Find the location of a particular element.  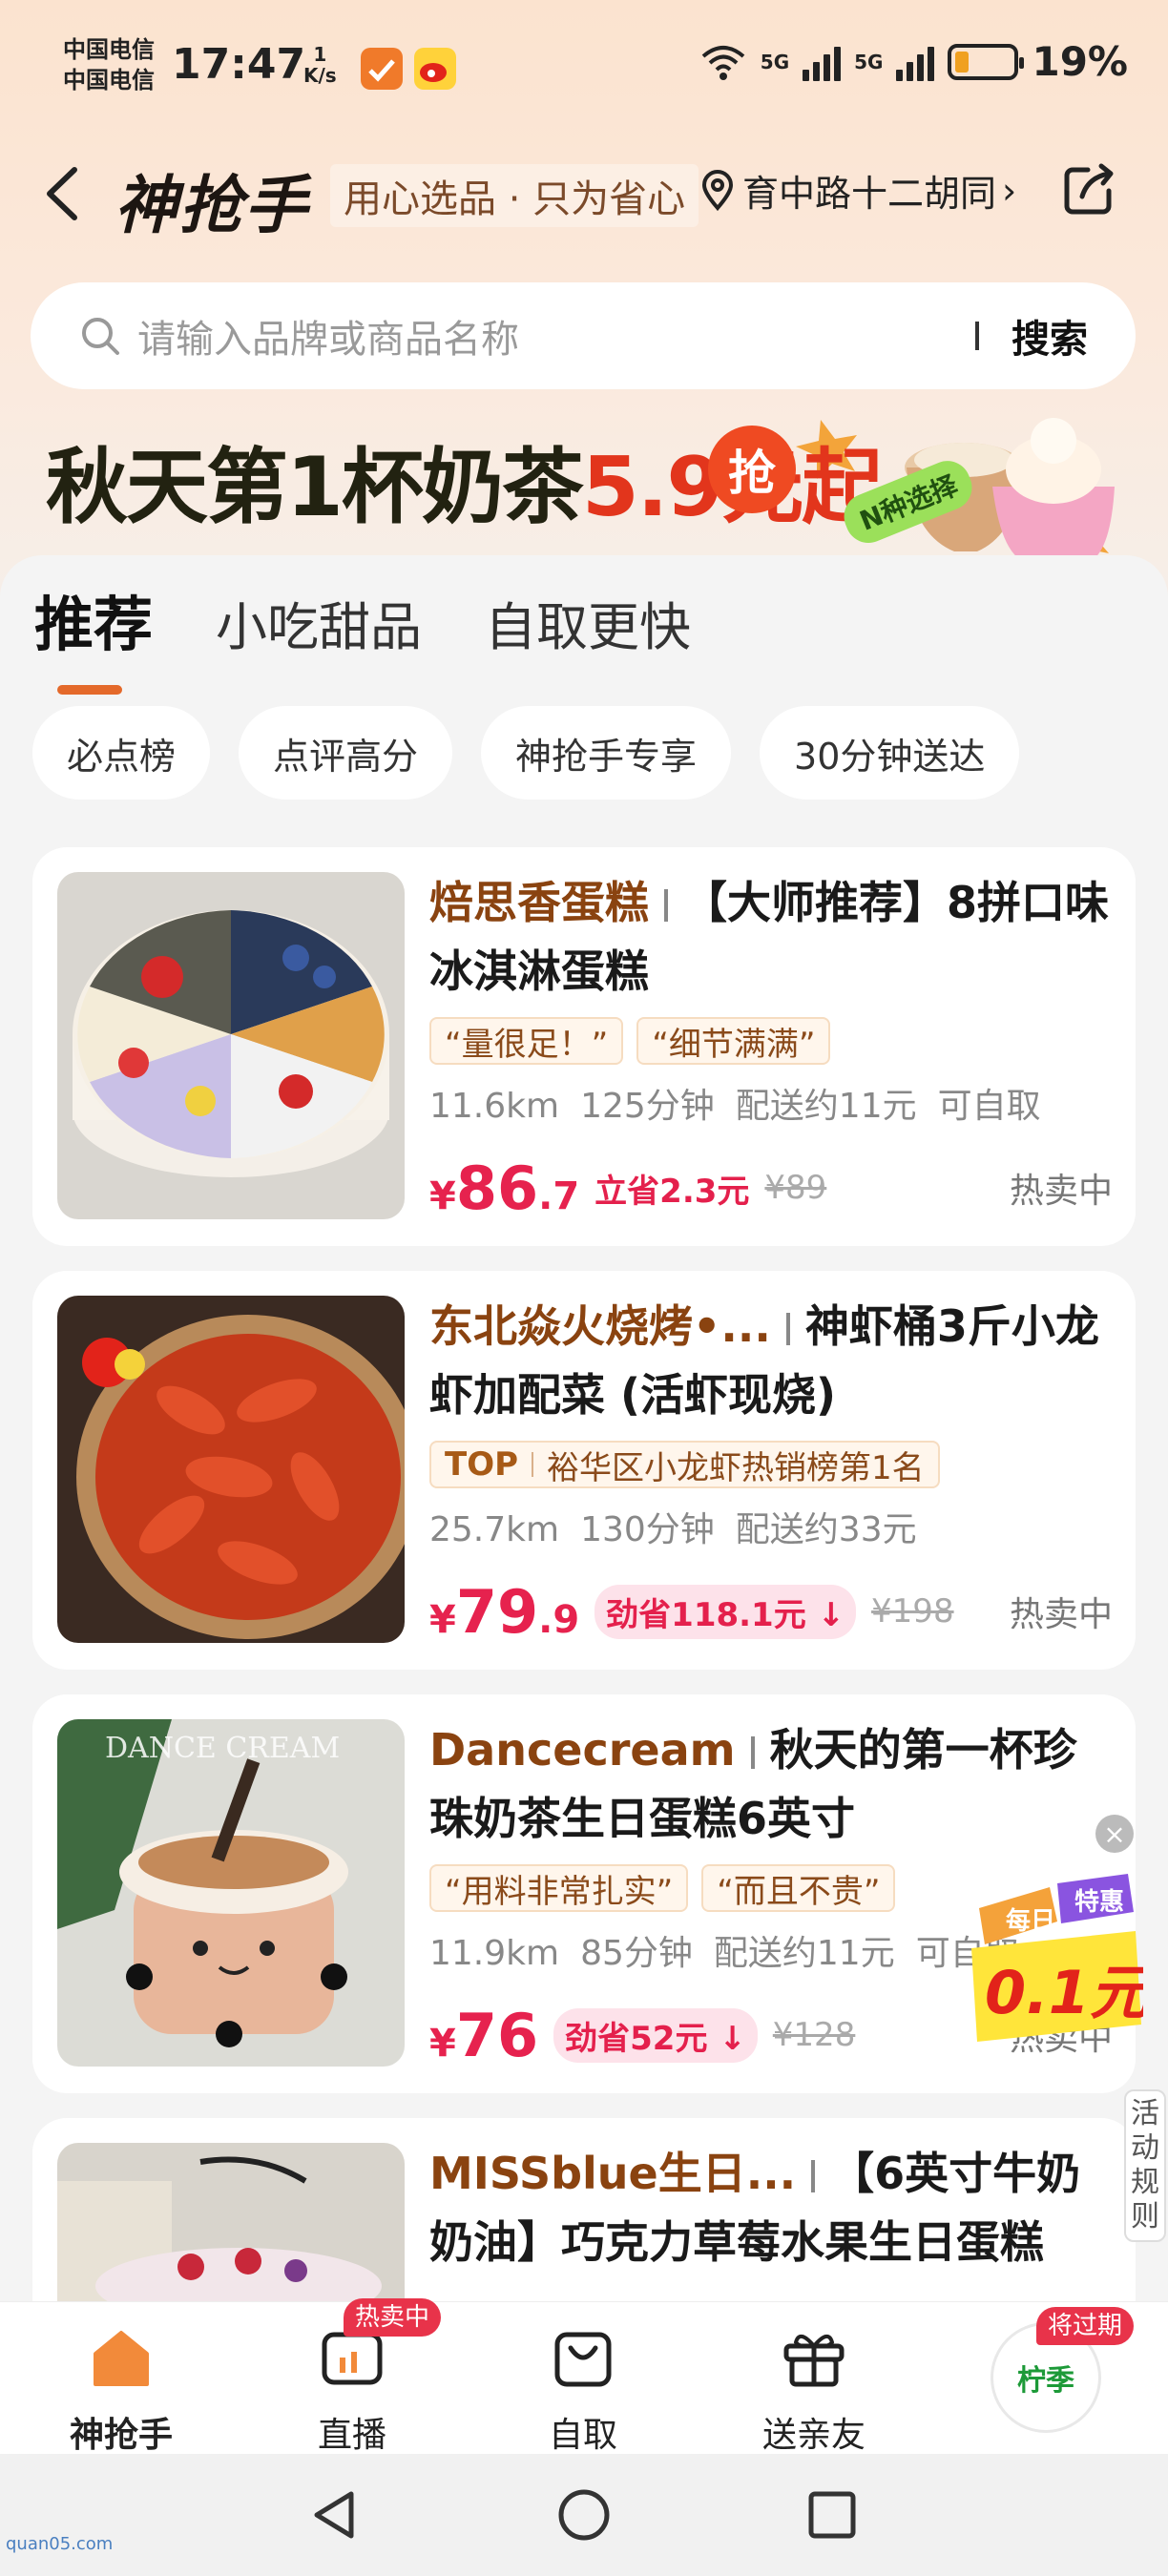

delivery-meta: 11.6km 125分钟 配送约11元 可自取 is located at coordinates (771, 1103).